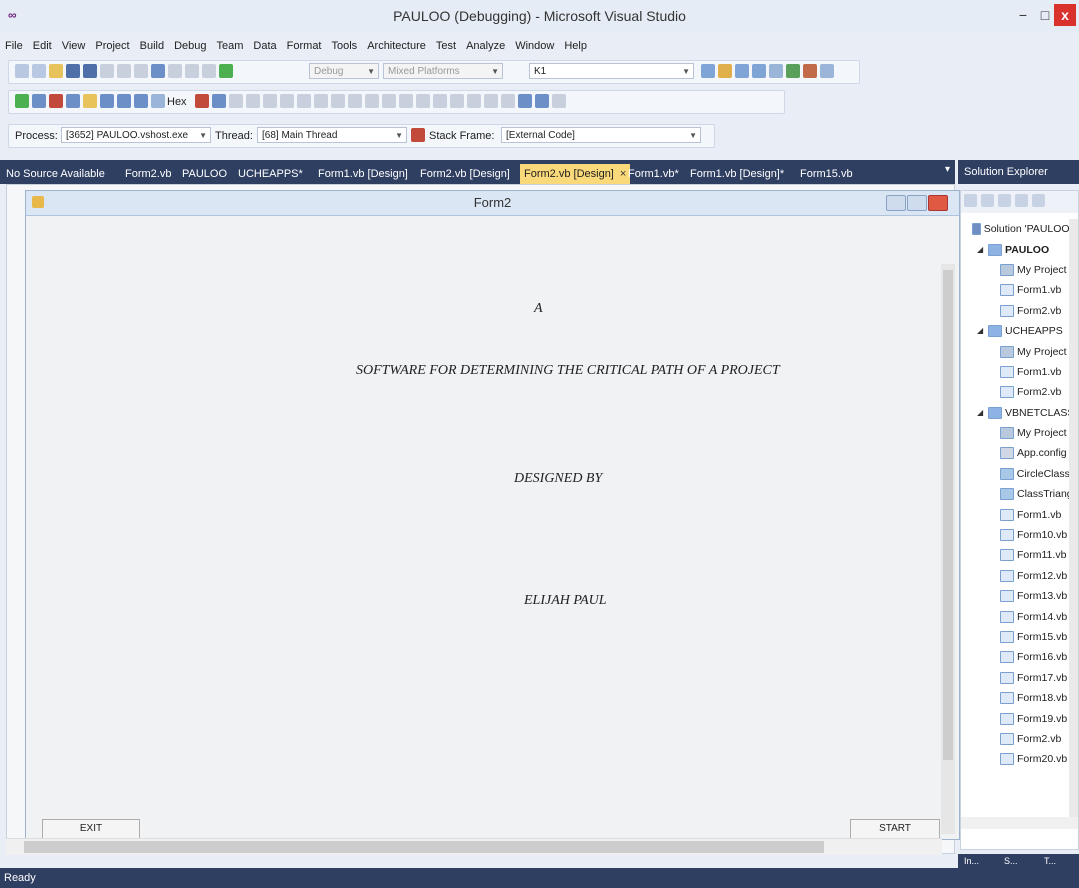  Describe the element at coordinates (148, 174) in the screenshot. I see `tab-form2-vb: Form2.vb` at that location.